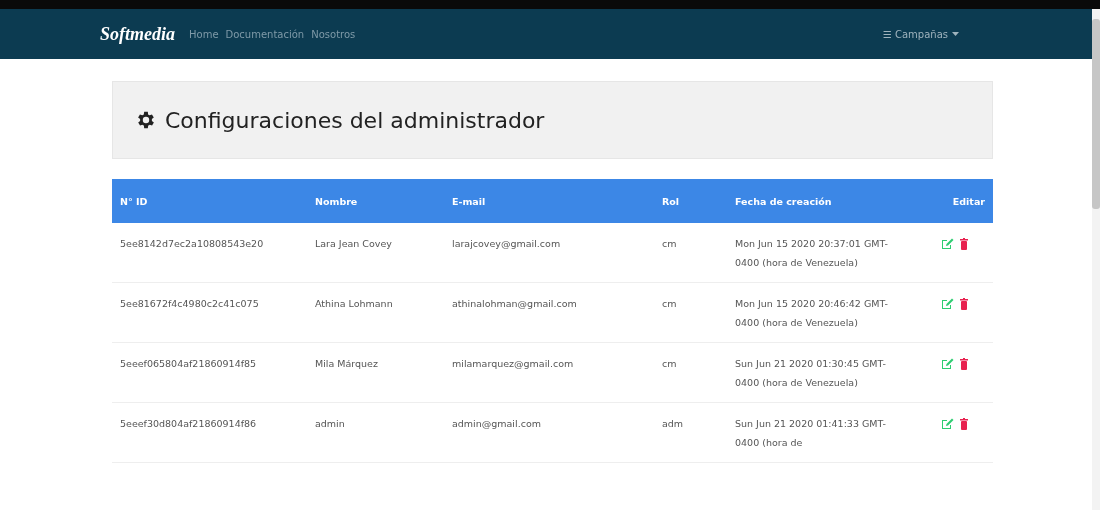 This screenshot has width=1100, height=510. Describe the element at coordinates (810, 373) in the screenshot. I see `table-cell-text: Sun Jun 21 2020 01:30:45 GMT-0400 (hora de Venezuela)` at that location.